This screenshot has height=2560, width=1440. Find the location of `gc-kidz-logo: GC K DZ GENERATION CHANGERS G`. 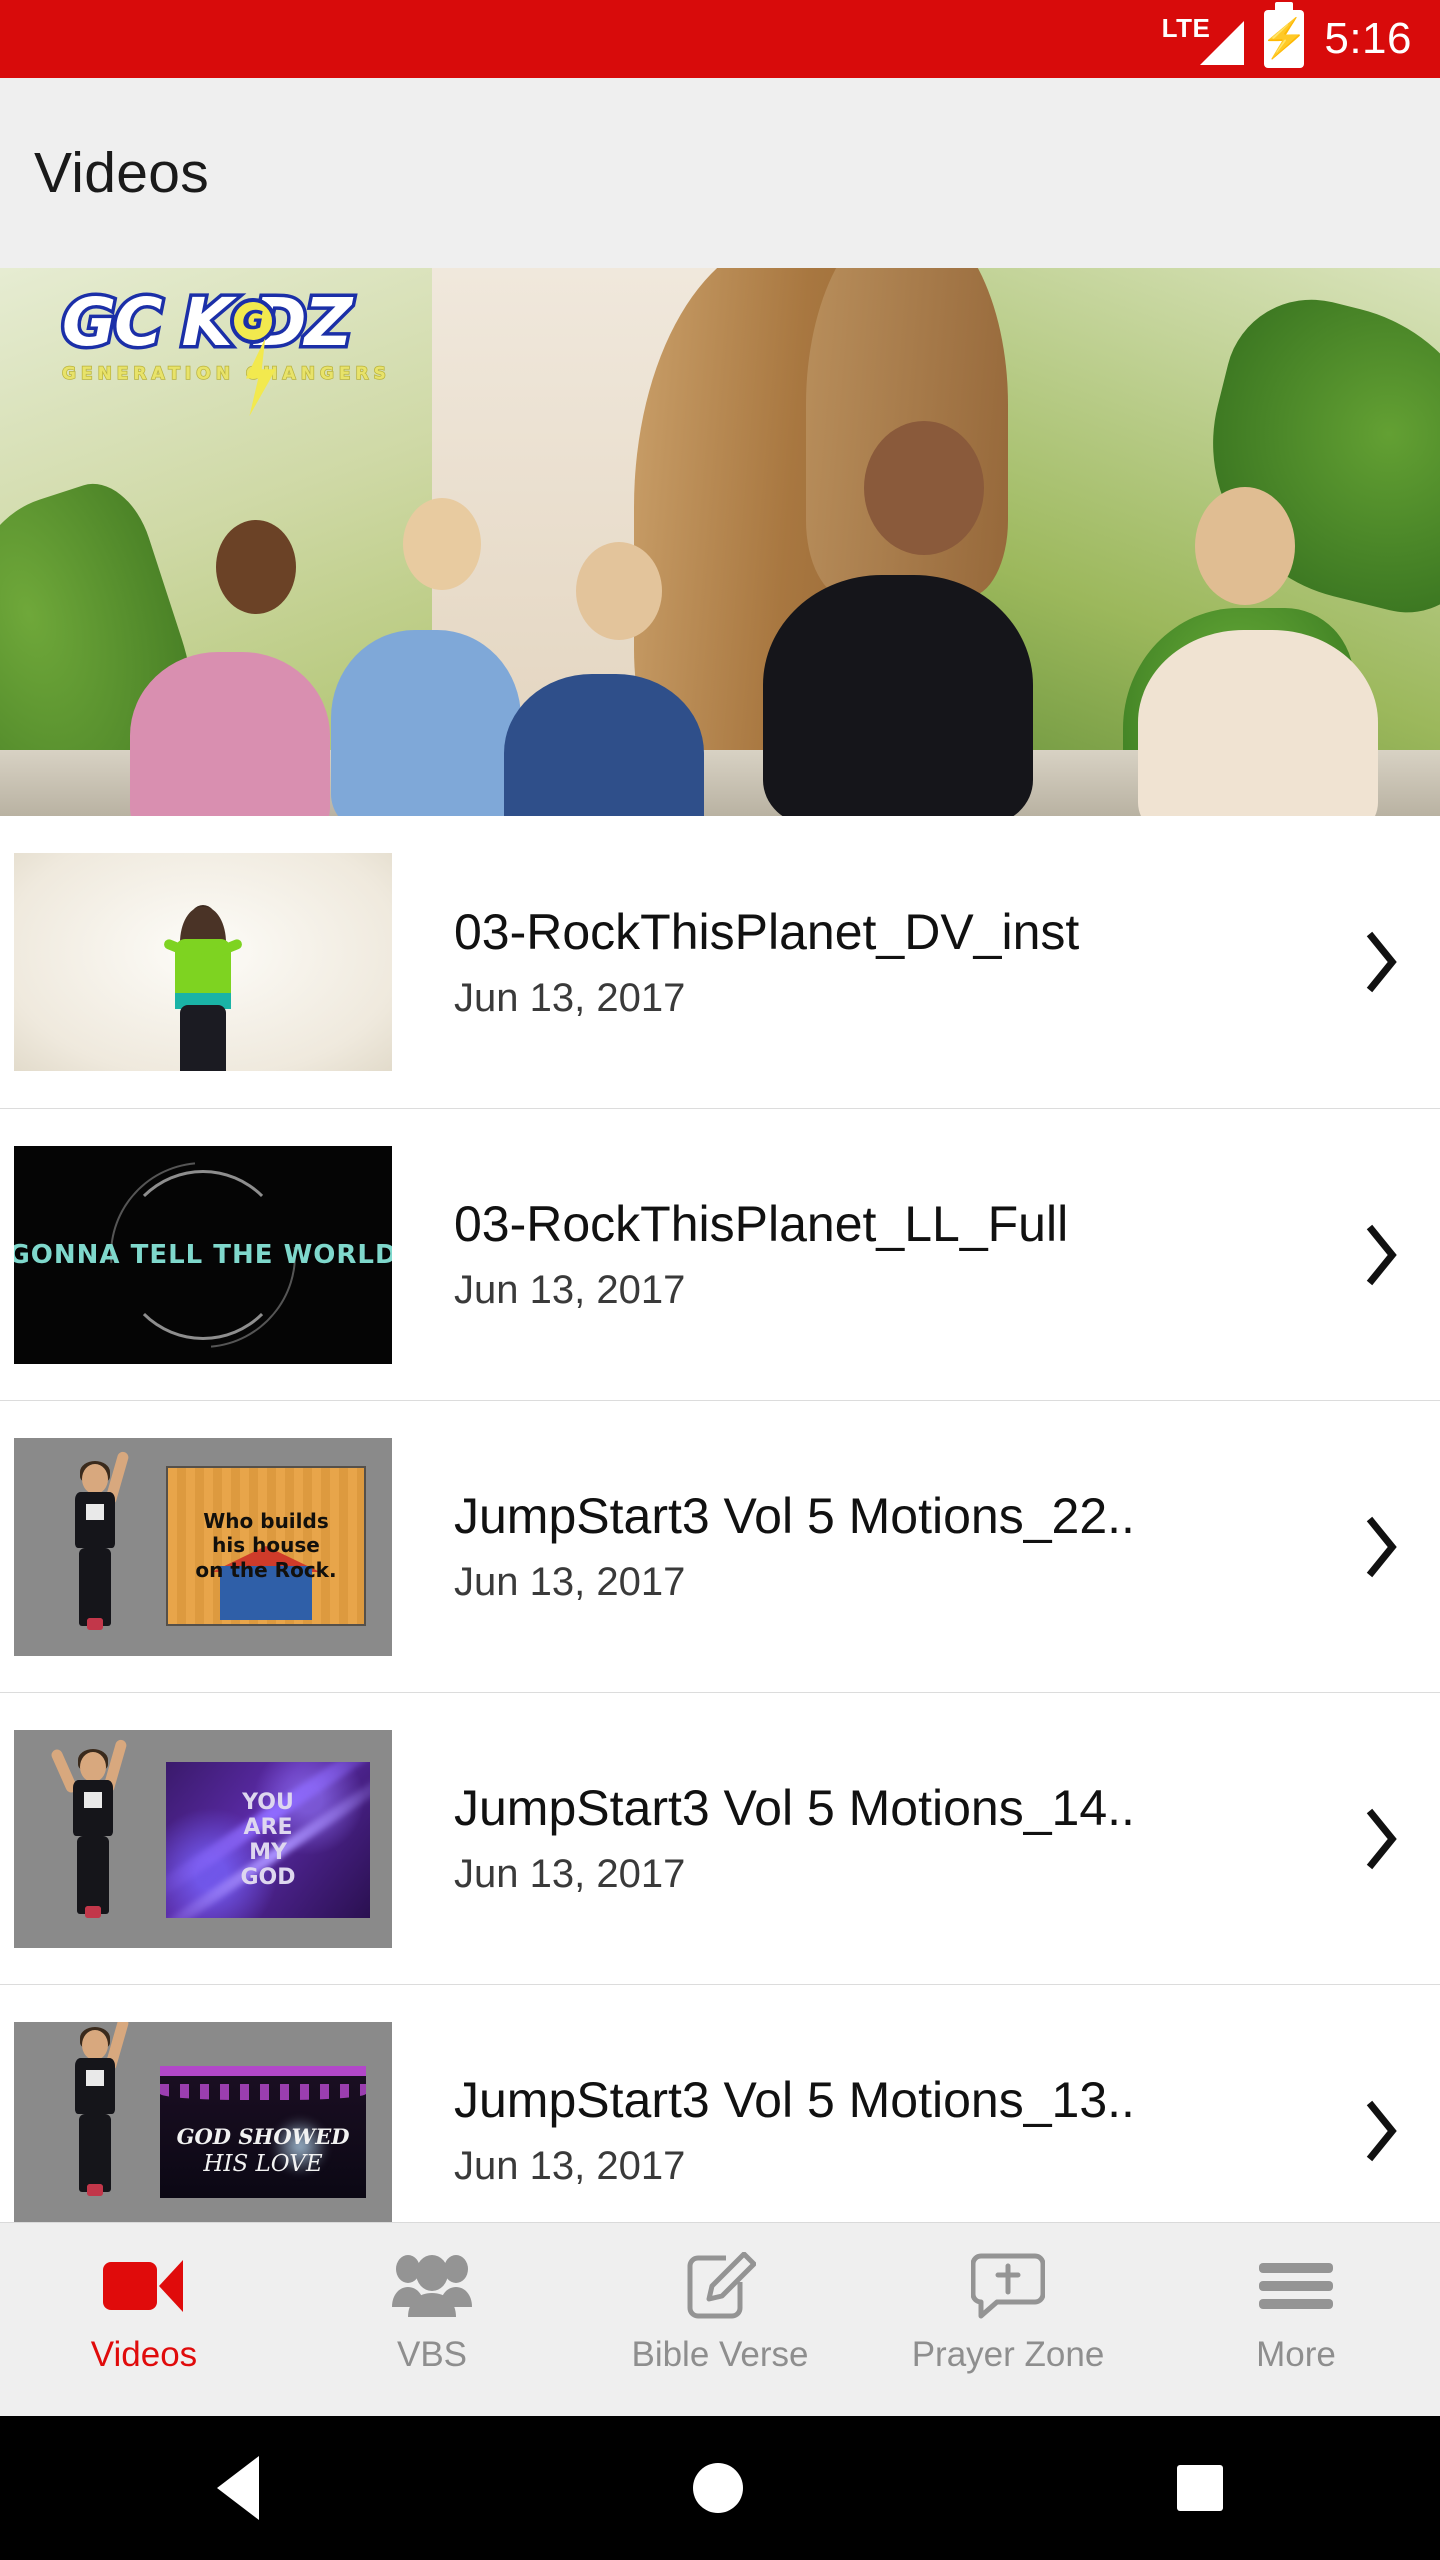

gc-kidz-logo: GC K DZ GENERATION CHANGERS G is located at coordinates (225, 350).